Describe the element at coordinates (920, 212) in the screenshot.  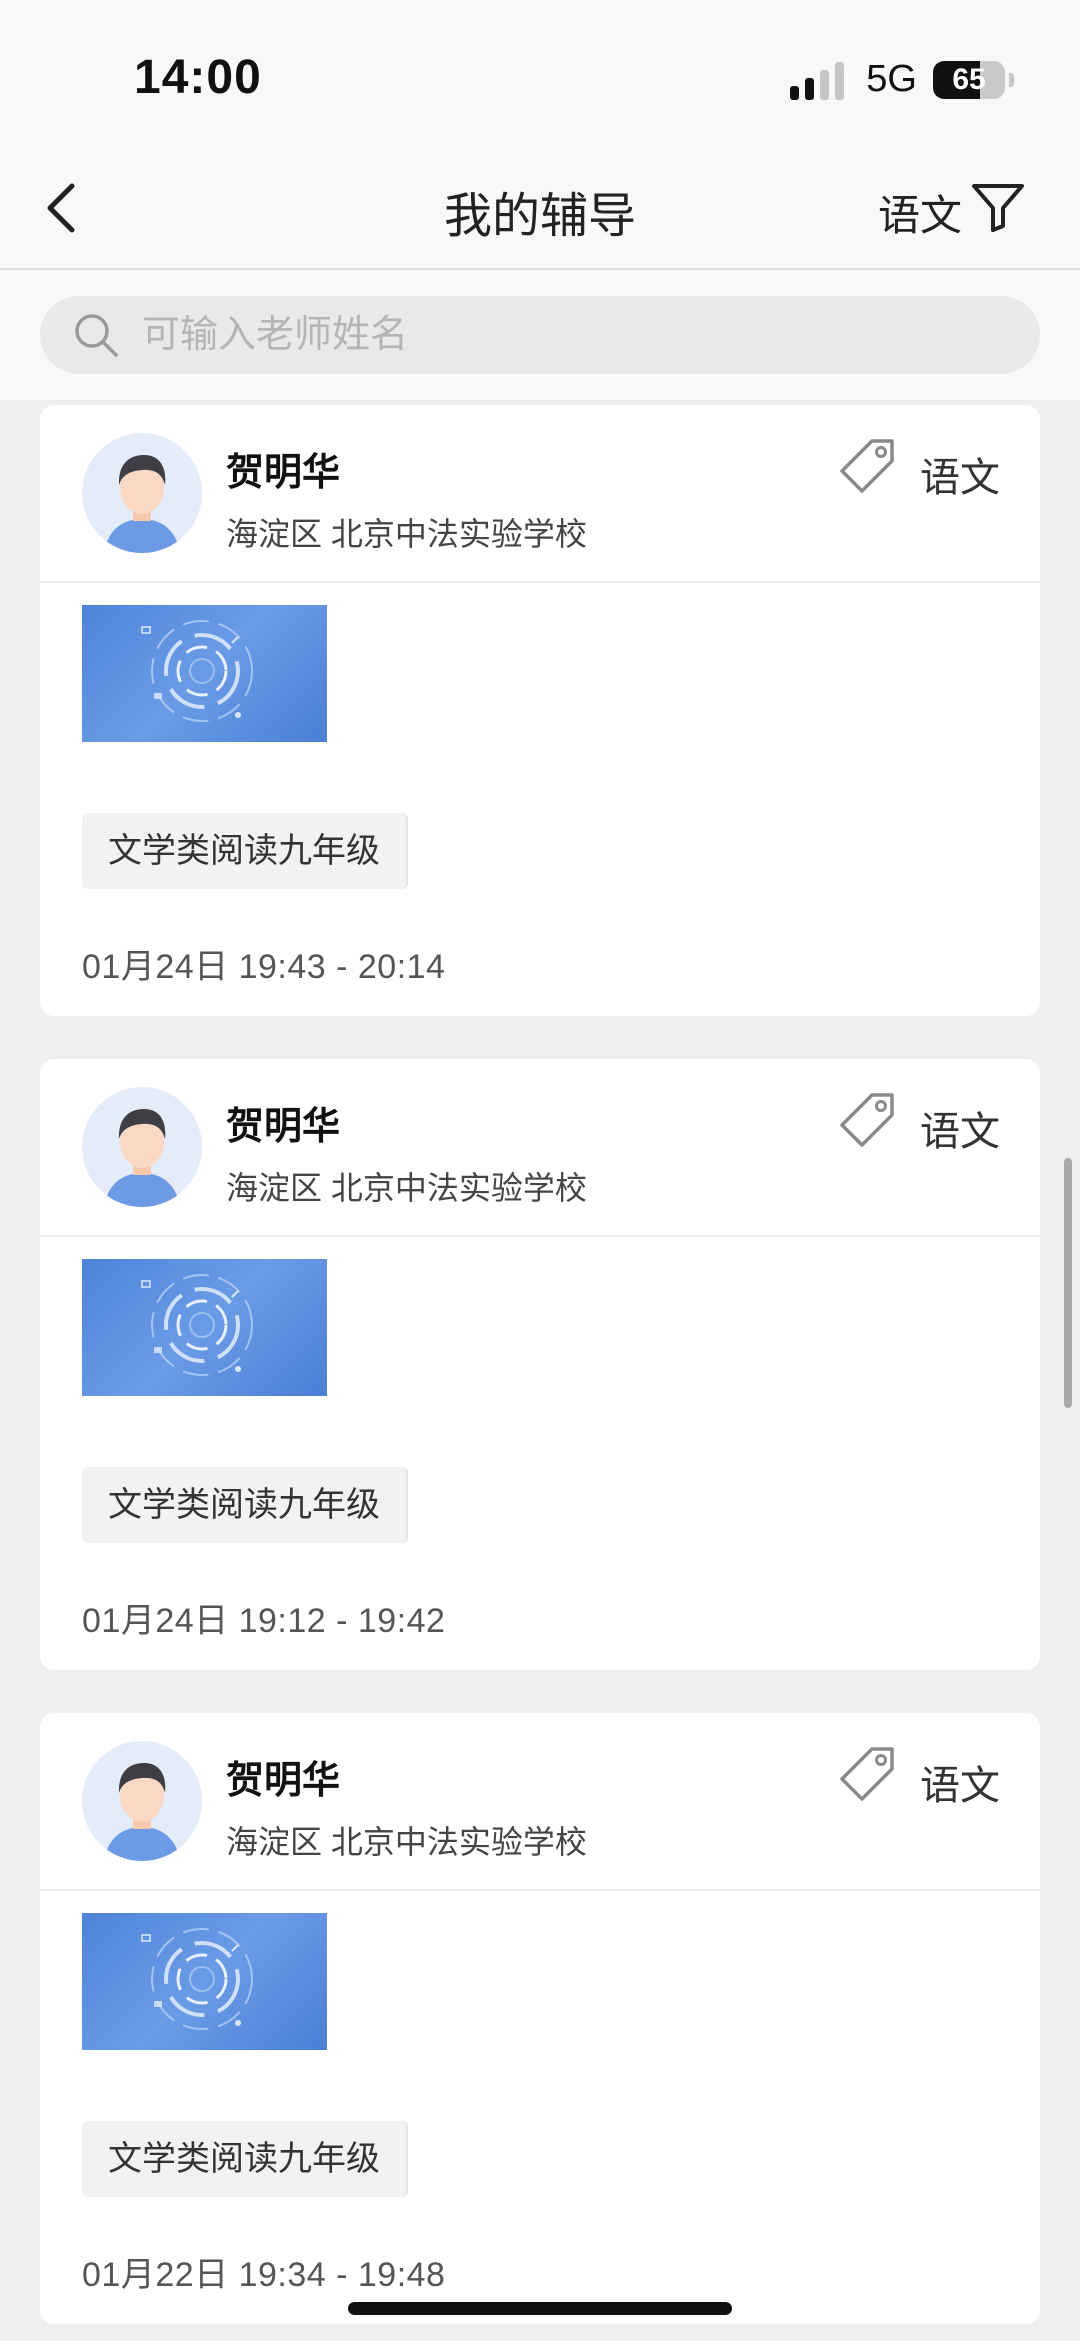
I see `filter-subject-label: 语文` at that location.